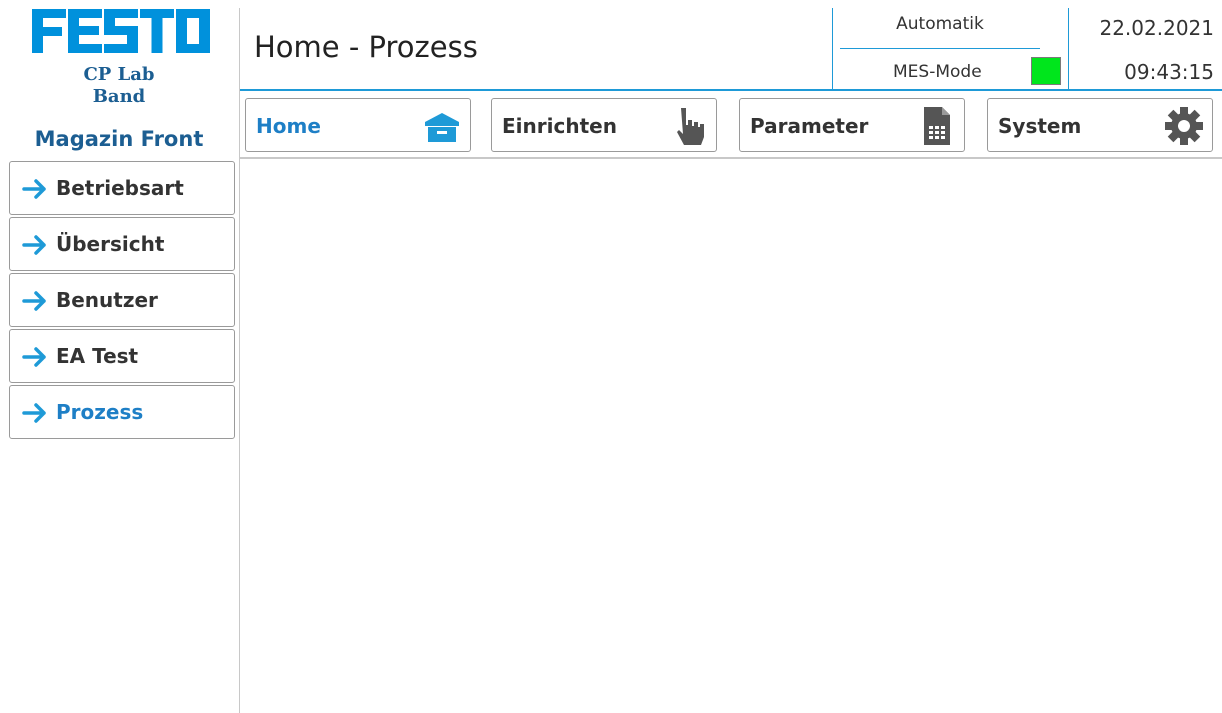 The height and width of the screenshot is (713, 1222). Describe the element at coordinates (940, 24) in the screenshot. I see `operating-mode-label: Automatik` at that location.